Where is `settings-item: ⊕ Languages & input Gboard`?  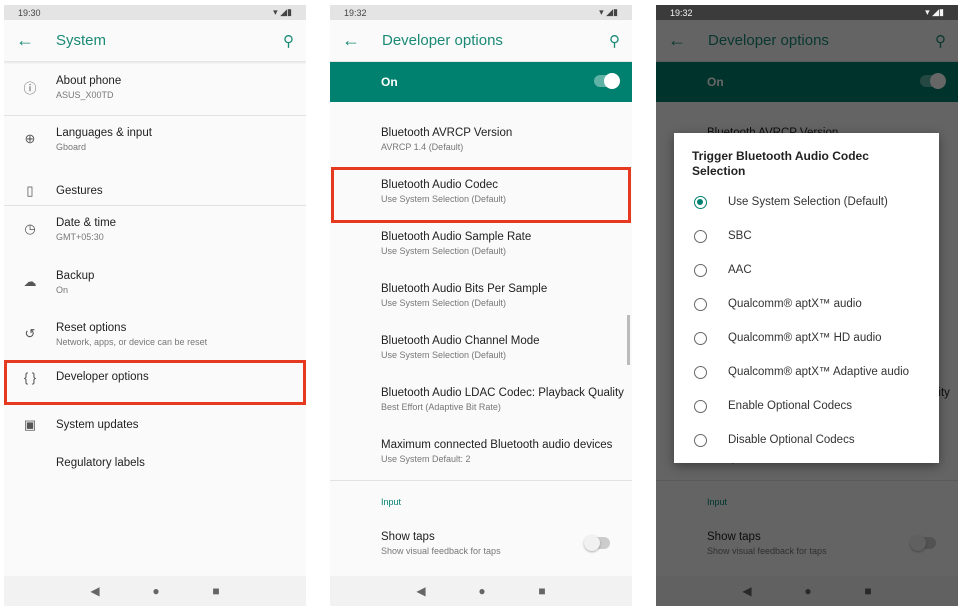 settings-item: ⊕ Languages & input Gboard is located at coordinates (155, 139).